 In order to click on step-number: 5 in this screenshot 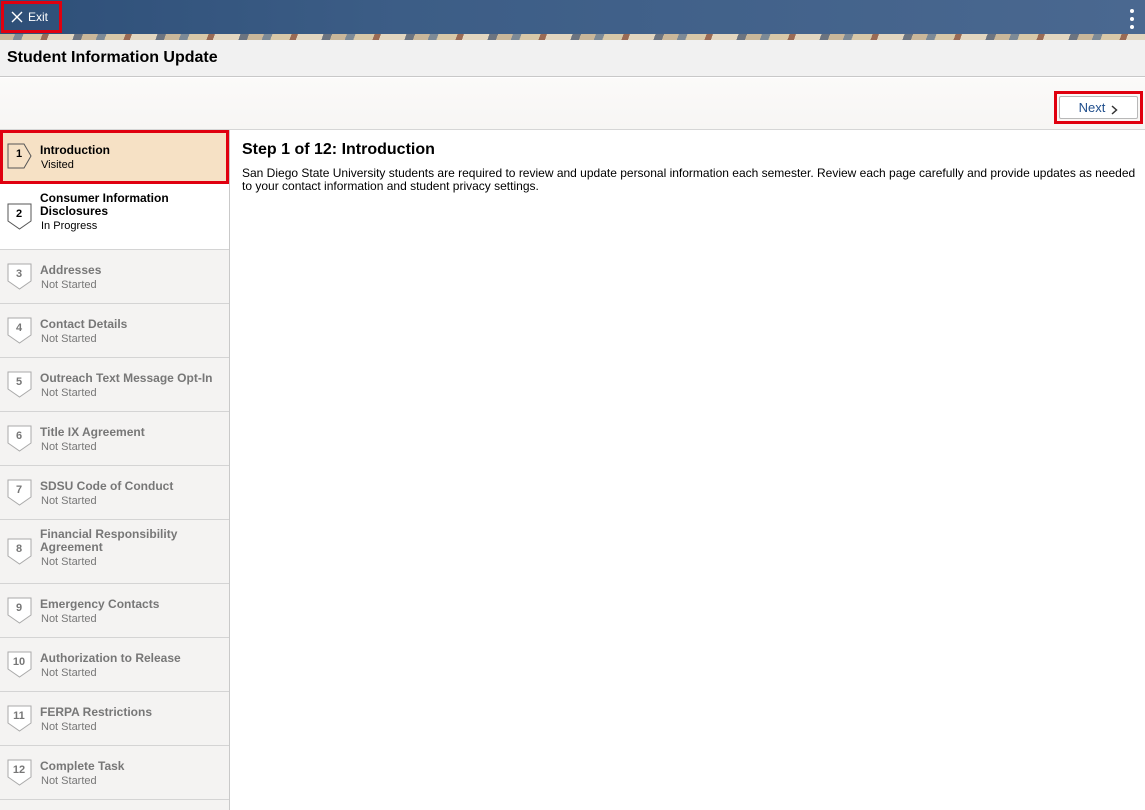, I will do `click(19, 382)`.